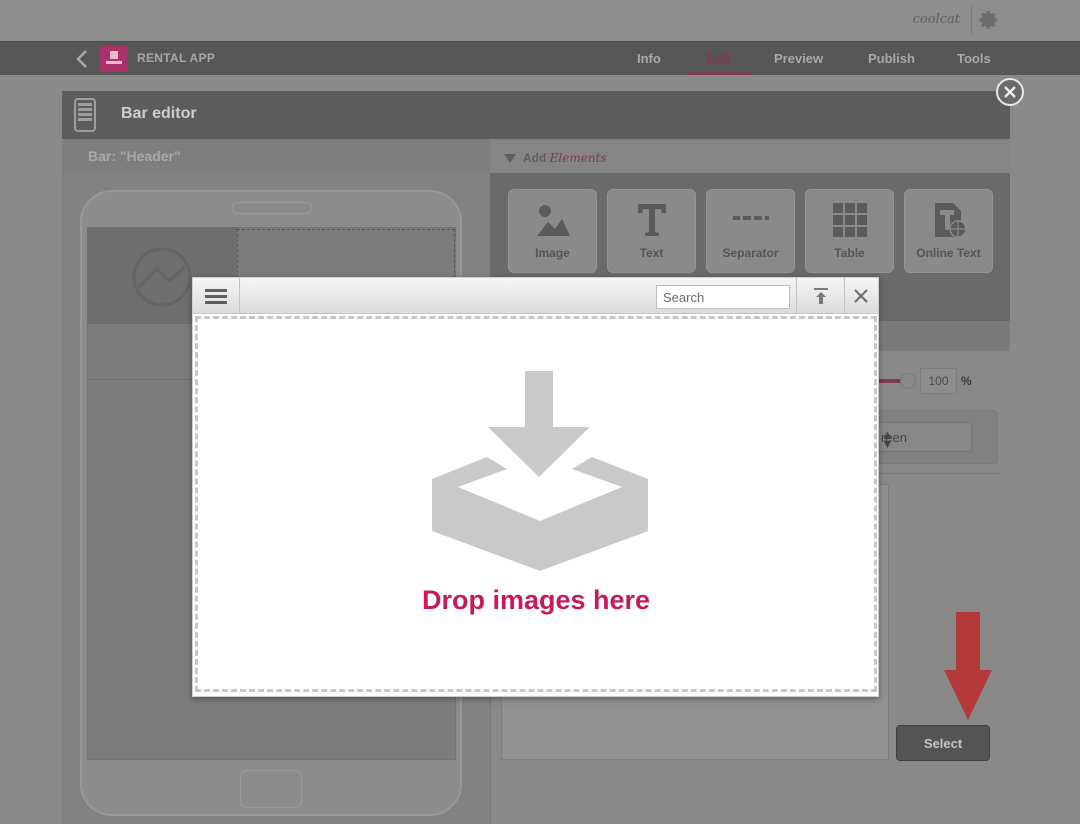 This screenshot has height=824, width=1080. What do you see at coordinates (536, 115) in the screenshot?
I see `editor-header` at bounding box center [536, 115].